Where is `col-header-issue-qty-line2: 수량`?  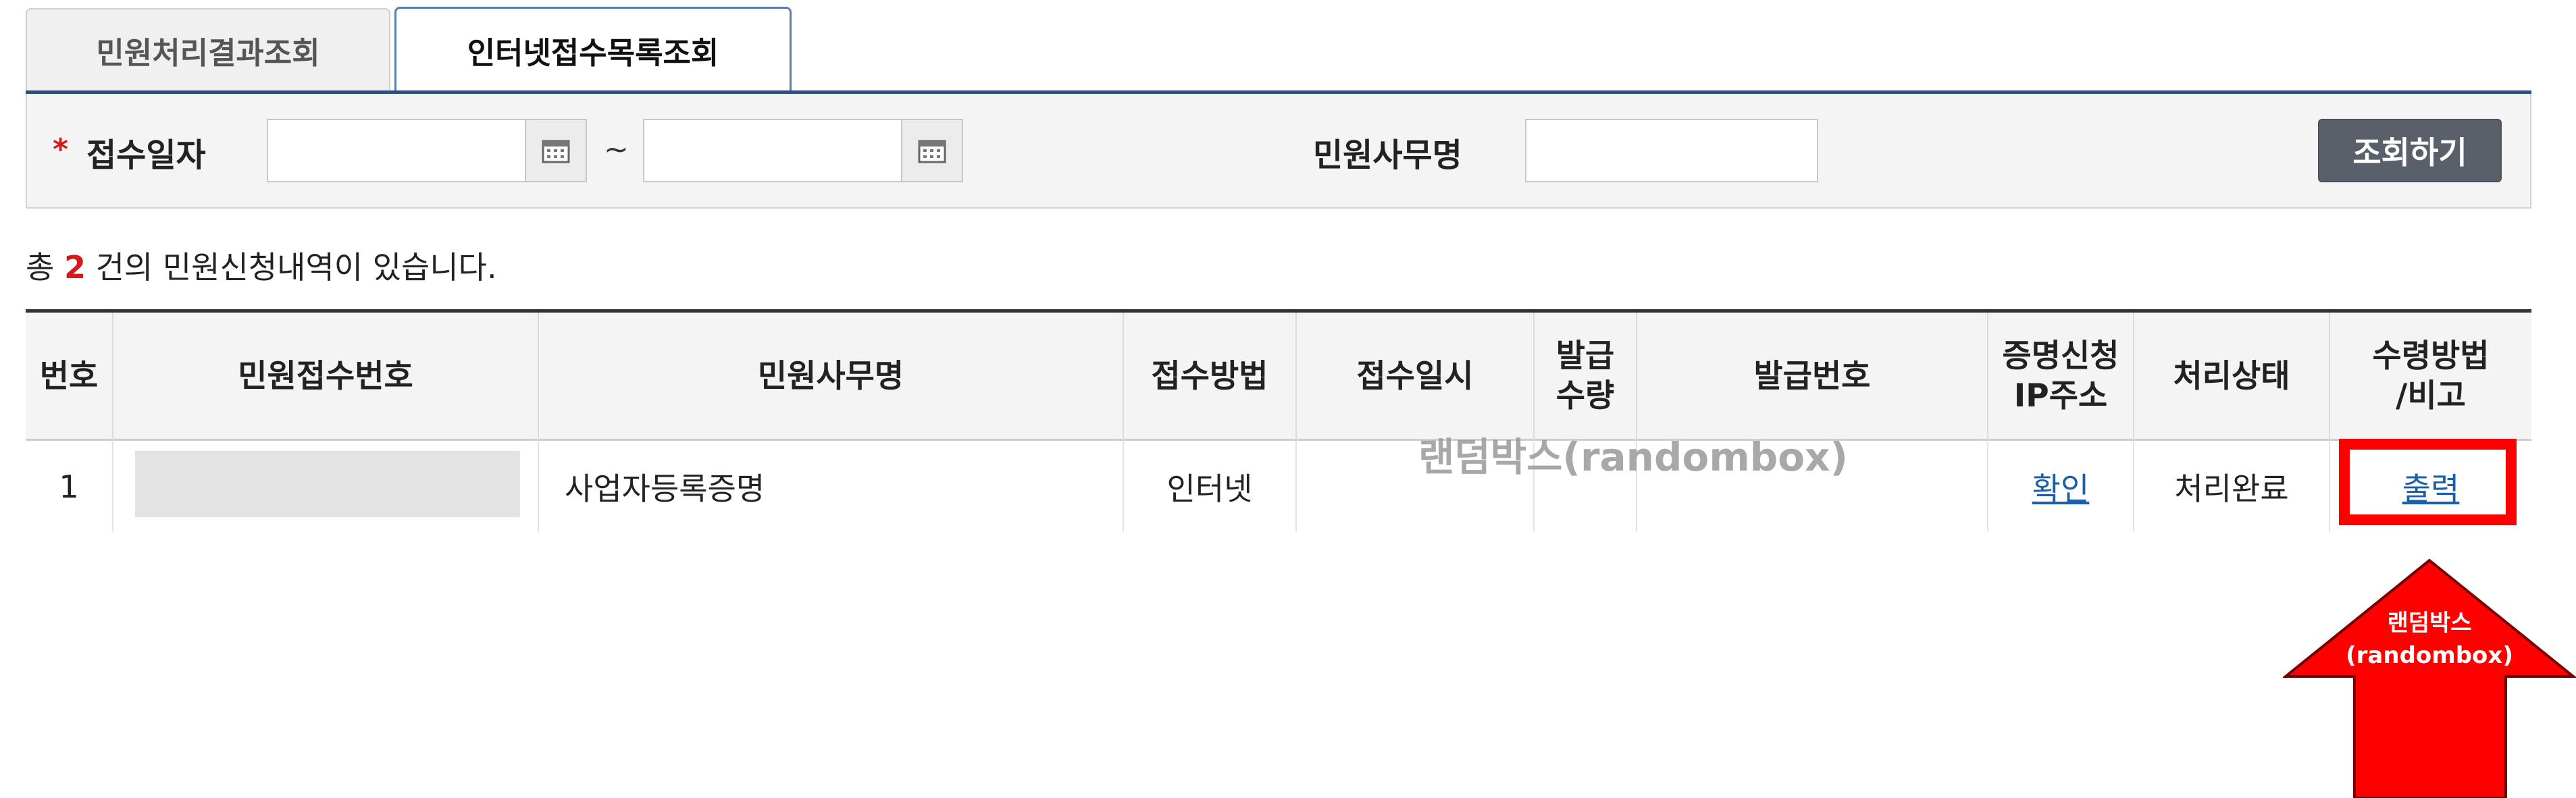 col-header-issue-qty-line2: 수량 is located at coordinates (1585, 396).